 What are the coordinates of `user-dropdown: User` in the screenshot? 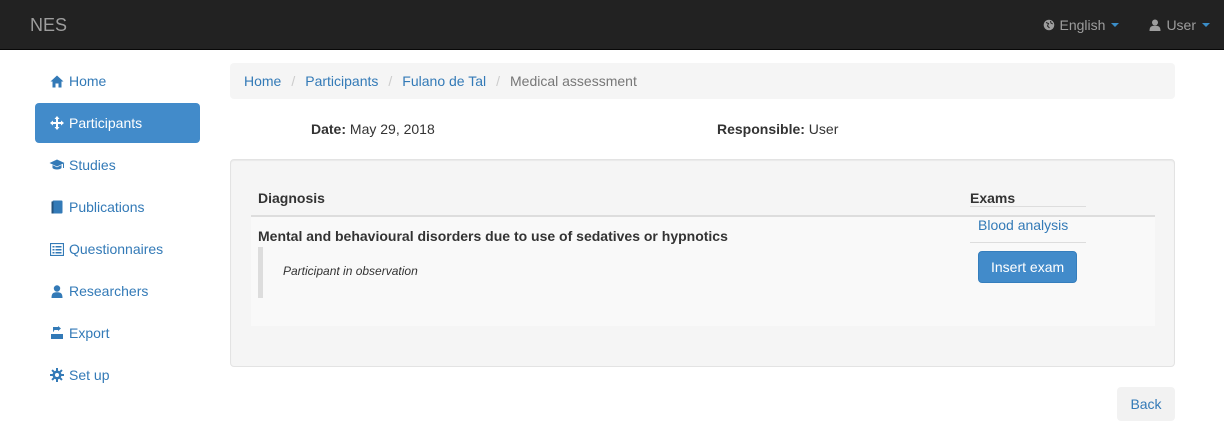 It's located at (1179, 25).